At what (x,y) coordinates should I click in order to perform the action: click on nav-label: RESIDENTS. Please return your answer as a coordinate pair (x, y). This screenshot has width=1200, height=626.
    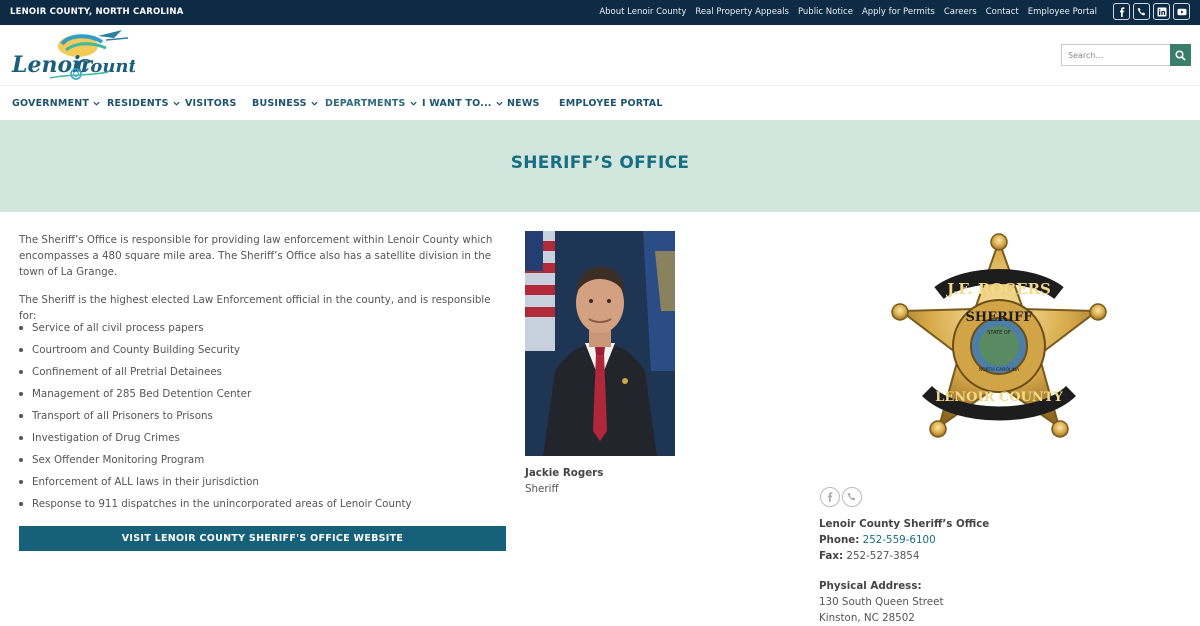
    Looking at the image, I should click on (138, 103).